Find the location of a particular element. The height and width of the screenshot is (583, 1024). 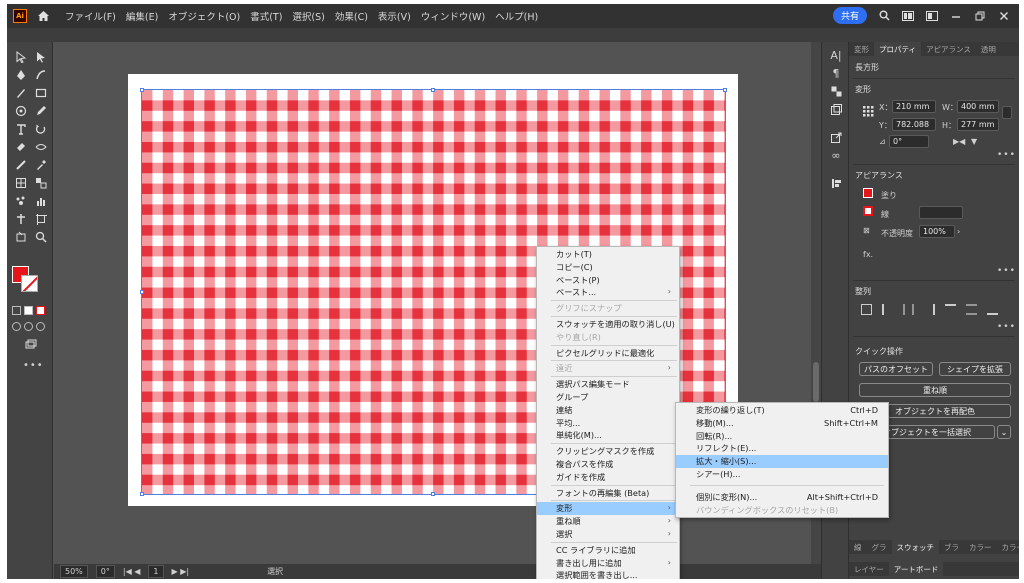

path-offset-button: パスのオフセット is located at coordinates (896, 369).